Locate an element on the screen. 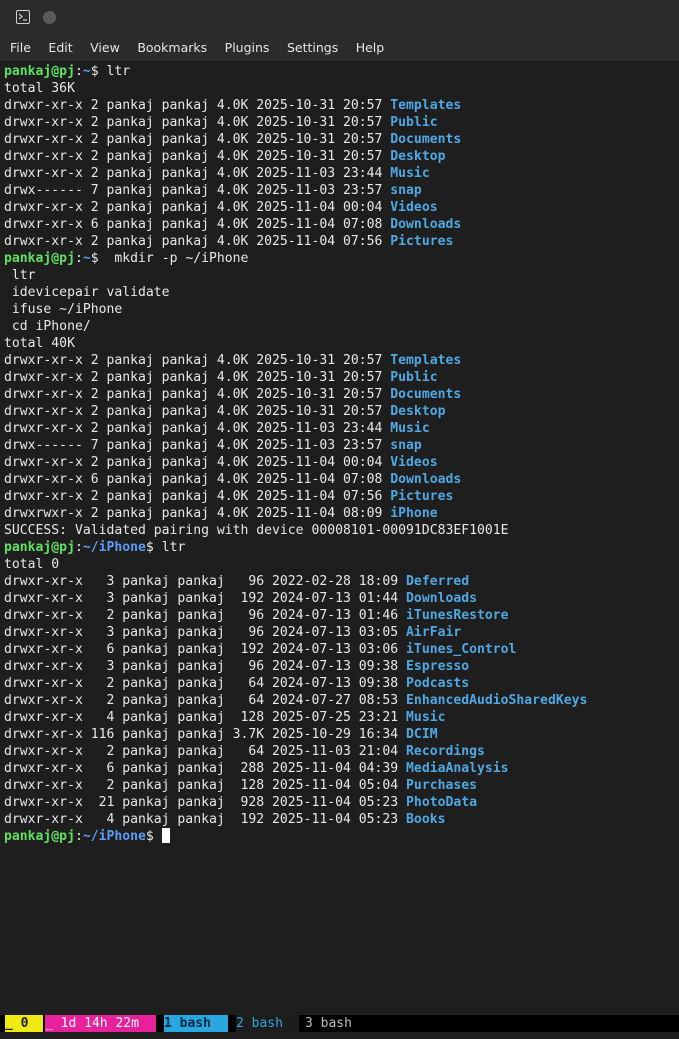 Image resolution: width=679 pixels, height=1039 pixels. uptime-indicator: _ 1d 14h 22m is located at coordinates (100, 1023).